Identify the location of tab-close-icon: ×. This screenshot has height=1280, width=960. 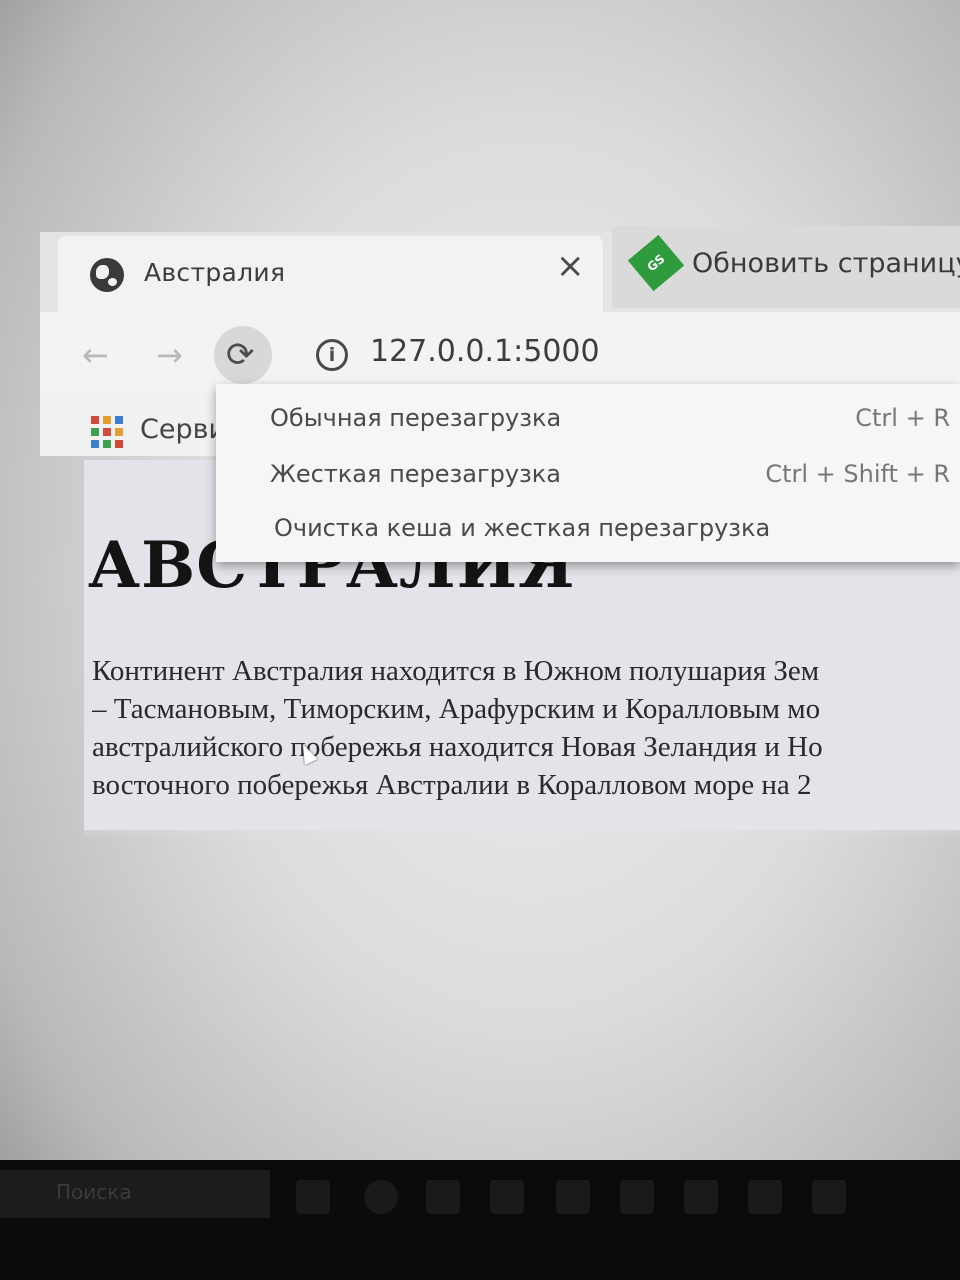
(570, 266).